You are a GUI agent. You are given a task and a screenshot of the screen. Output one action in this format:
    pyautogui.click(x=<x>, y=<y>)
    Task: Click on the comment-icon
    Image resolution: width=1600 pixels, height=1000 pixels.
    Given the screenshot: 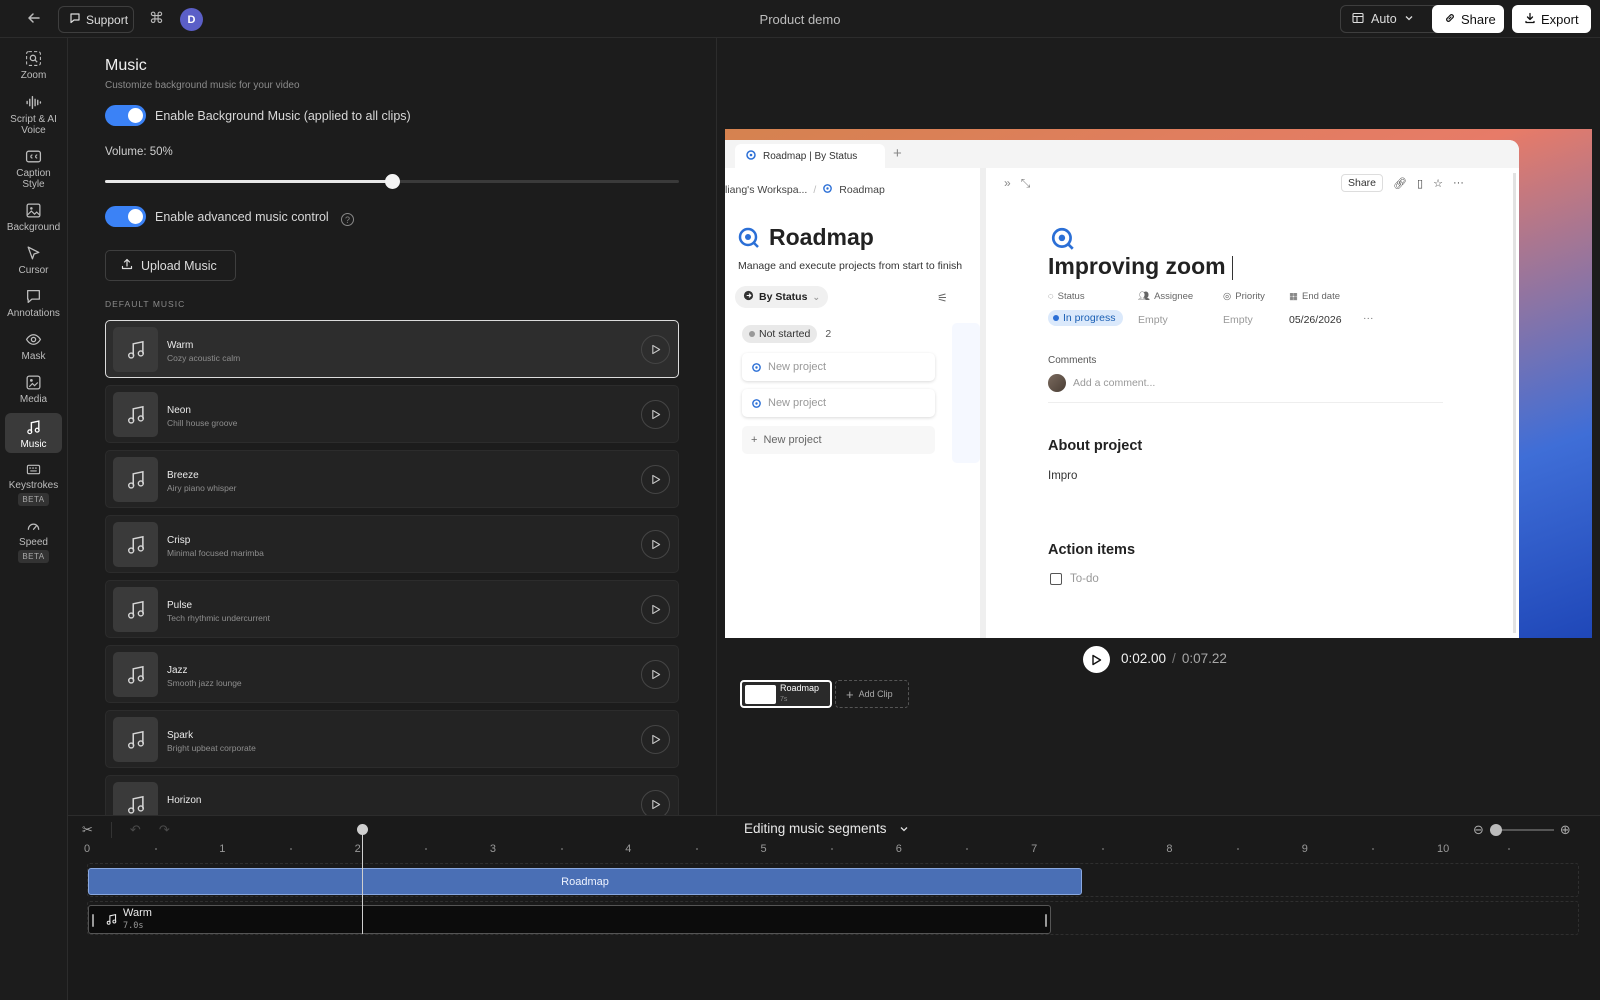 What is the action you would take?
    pyautogui.click(x=33, y=296)
    